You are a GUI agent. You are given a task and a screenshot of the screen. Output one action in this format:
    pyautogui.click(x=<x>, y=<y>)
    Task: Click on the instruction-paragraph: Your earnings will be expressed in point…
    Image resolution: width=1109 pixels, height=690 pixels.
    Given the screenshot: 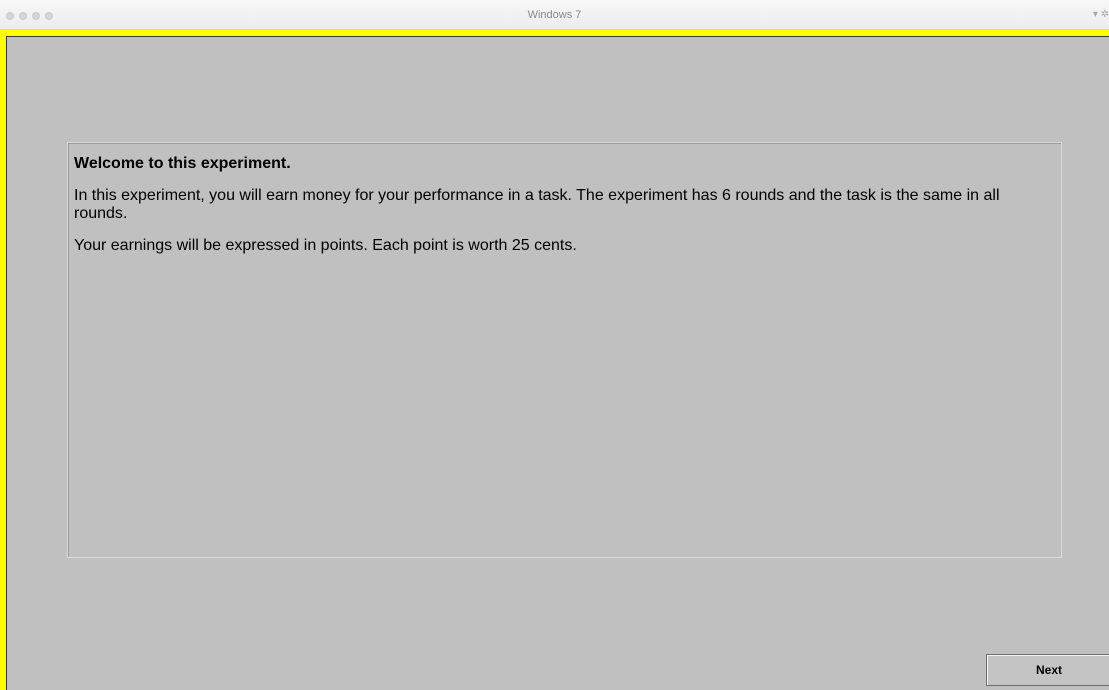 What is the action you would take?
    pyautogui.click(x=325, y=245)
    